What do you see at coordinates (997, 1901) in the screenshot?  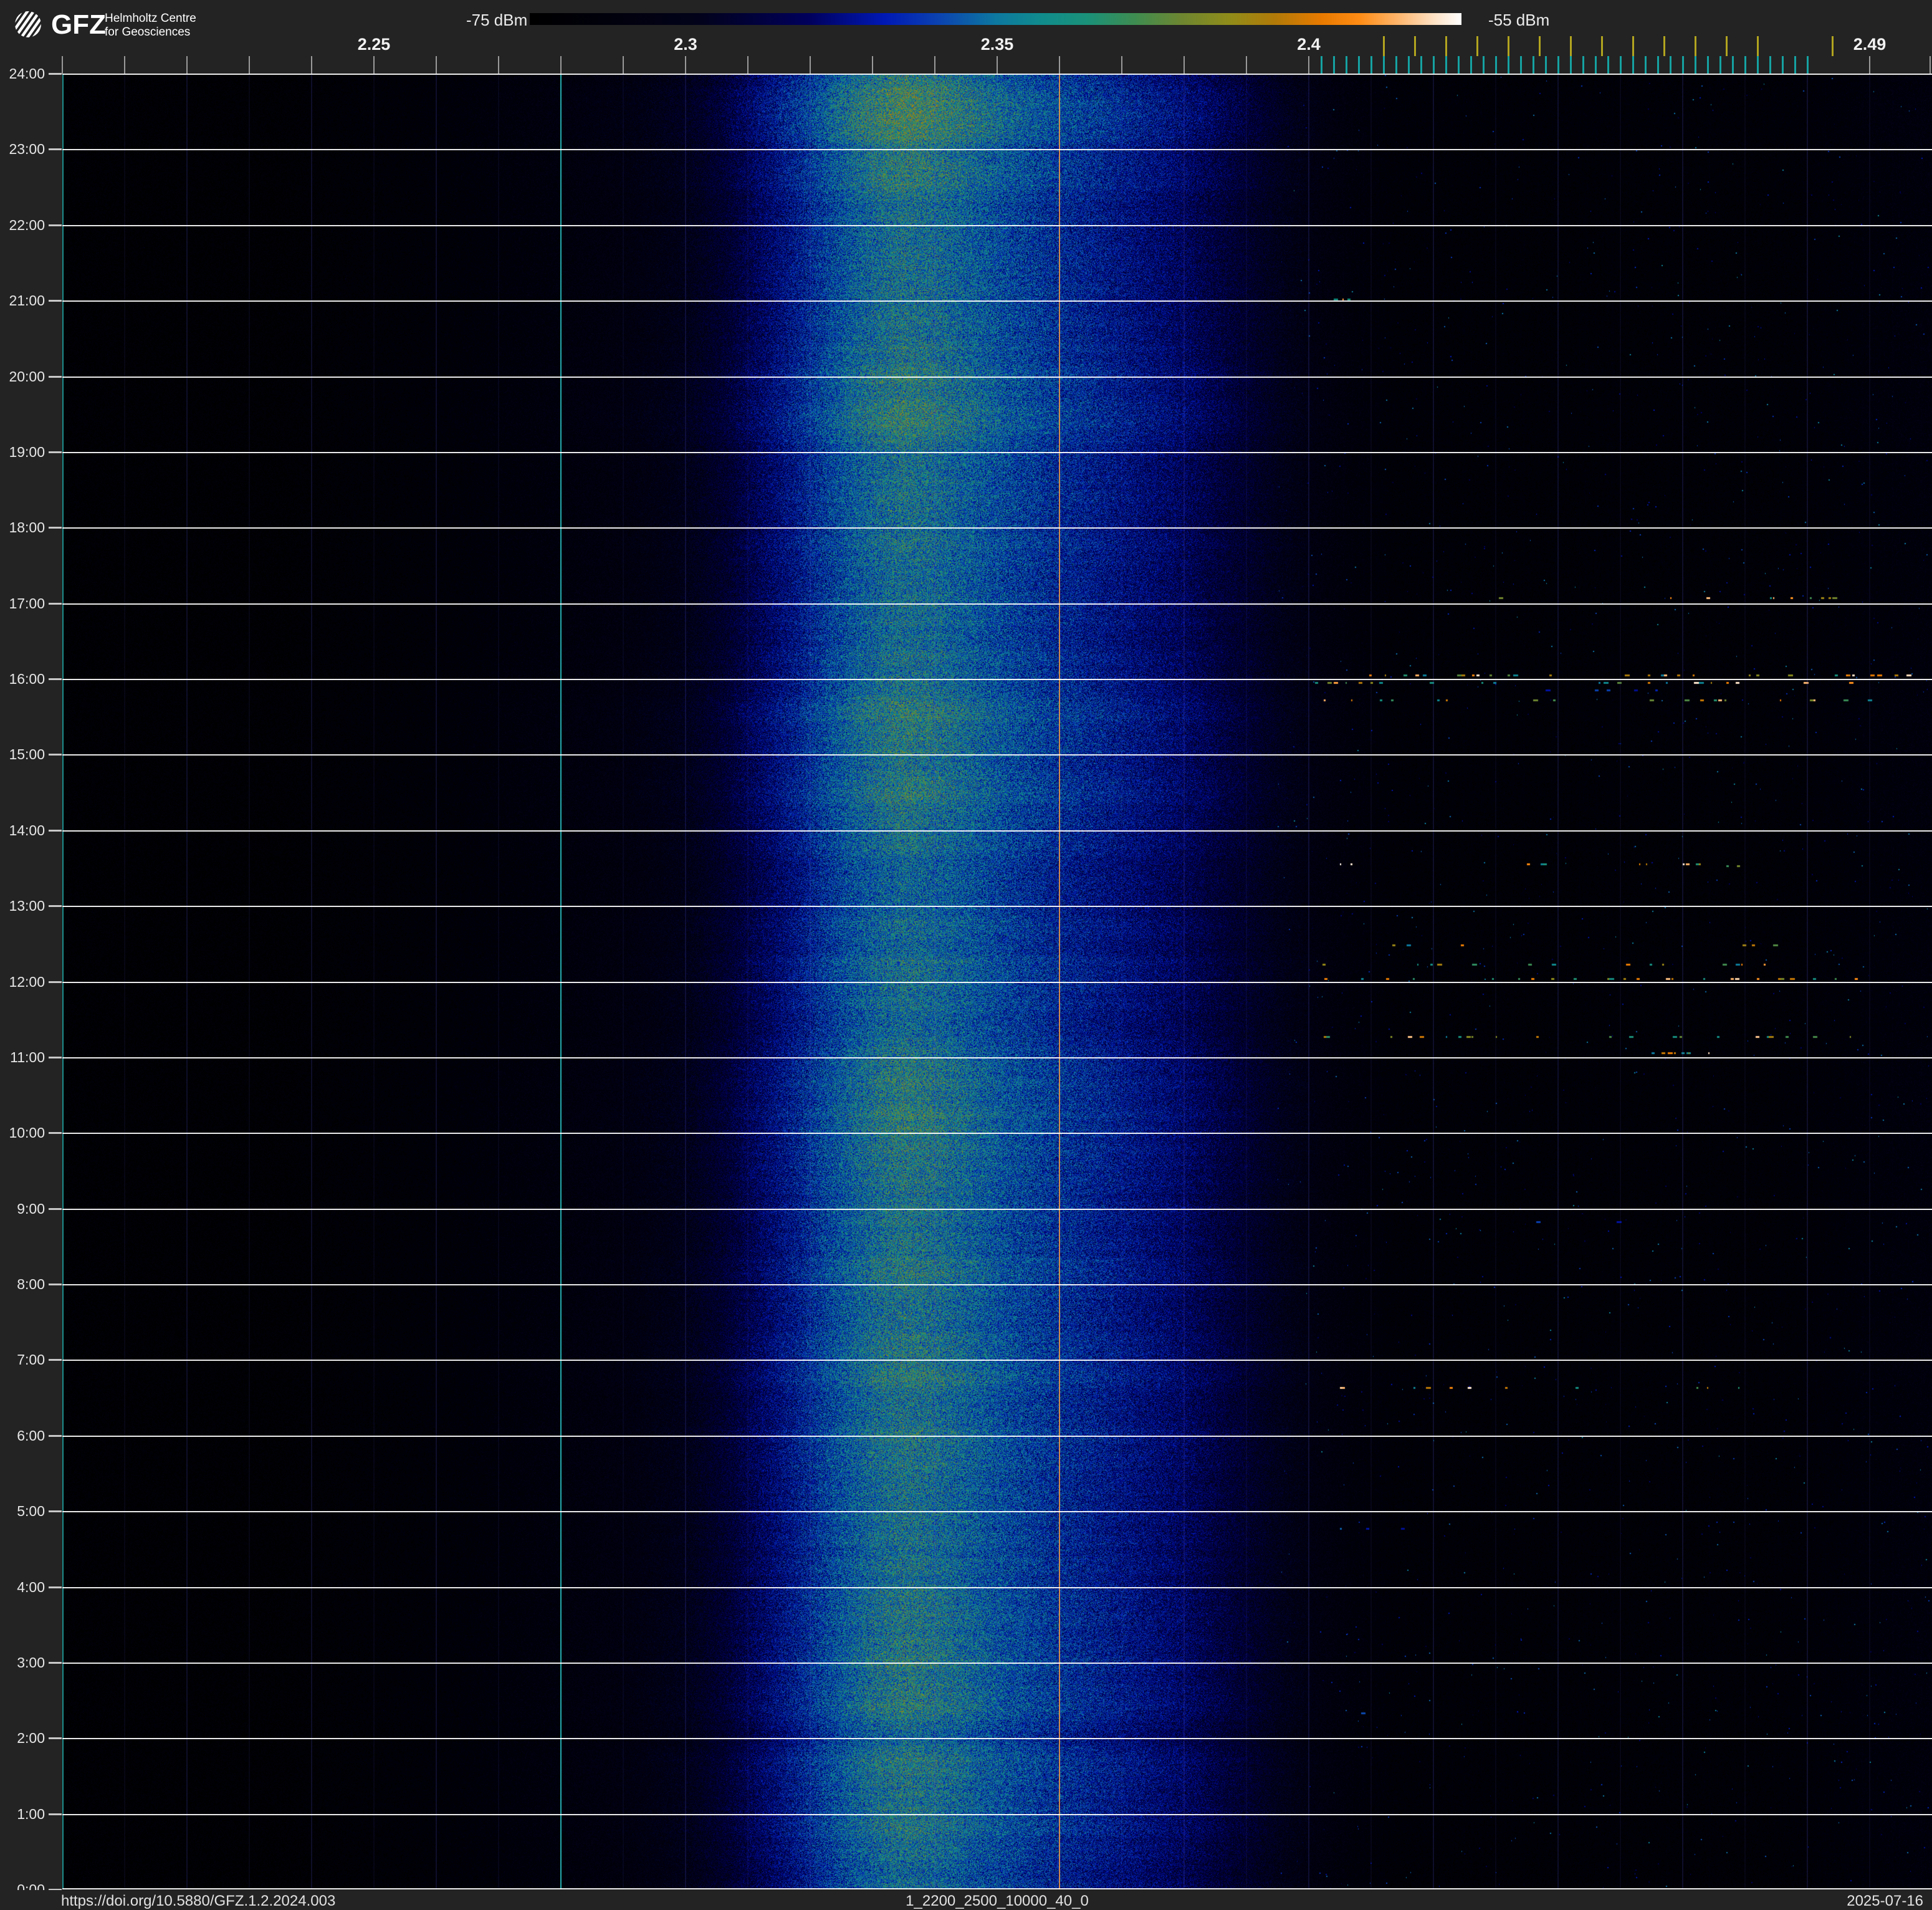 I see `dataset-id: 1_2200_2500_10000_40_0` at bounding box center [997, 1901].